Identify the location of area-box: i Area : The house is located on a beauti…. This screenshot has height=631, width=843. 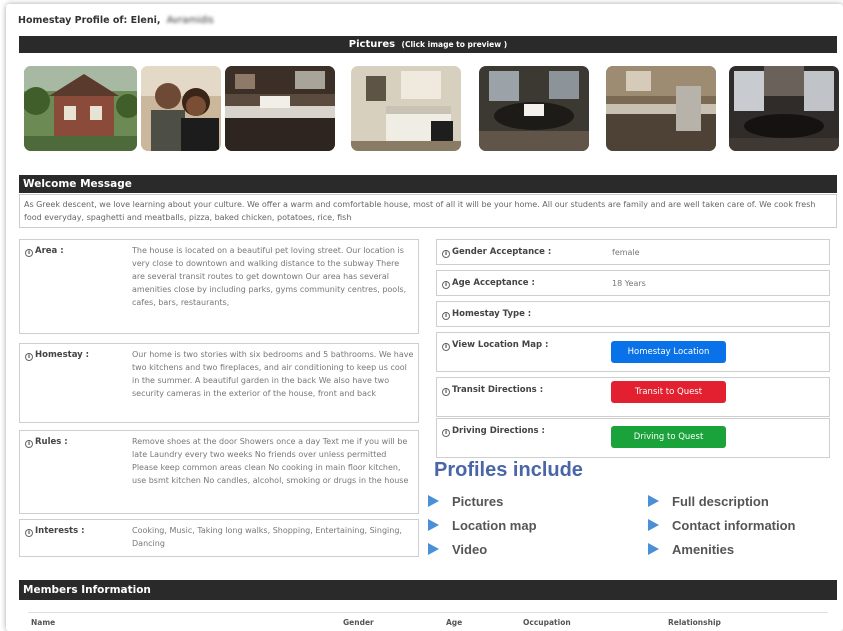
(219, 286).